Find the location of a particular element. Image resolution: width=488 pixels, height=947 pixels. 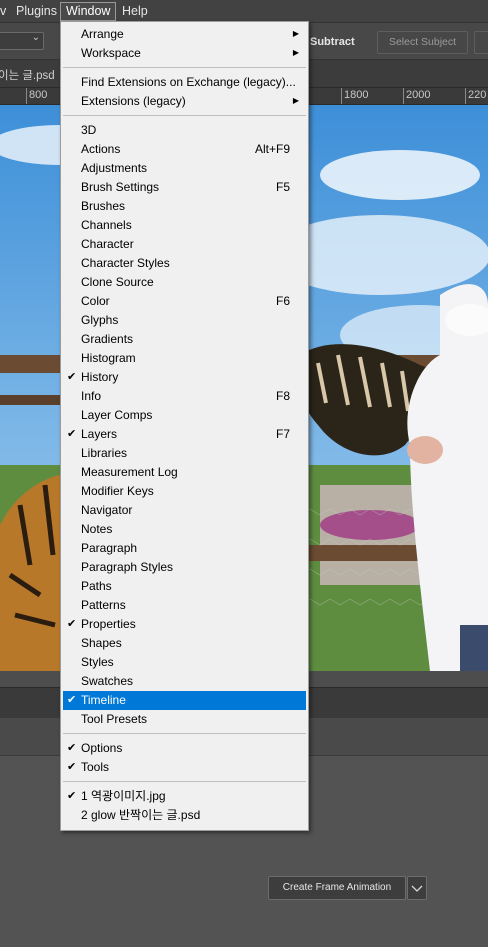

menu-item-label: Workspace is located at coordinates (111, 53).